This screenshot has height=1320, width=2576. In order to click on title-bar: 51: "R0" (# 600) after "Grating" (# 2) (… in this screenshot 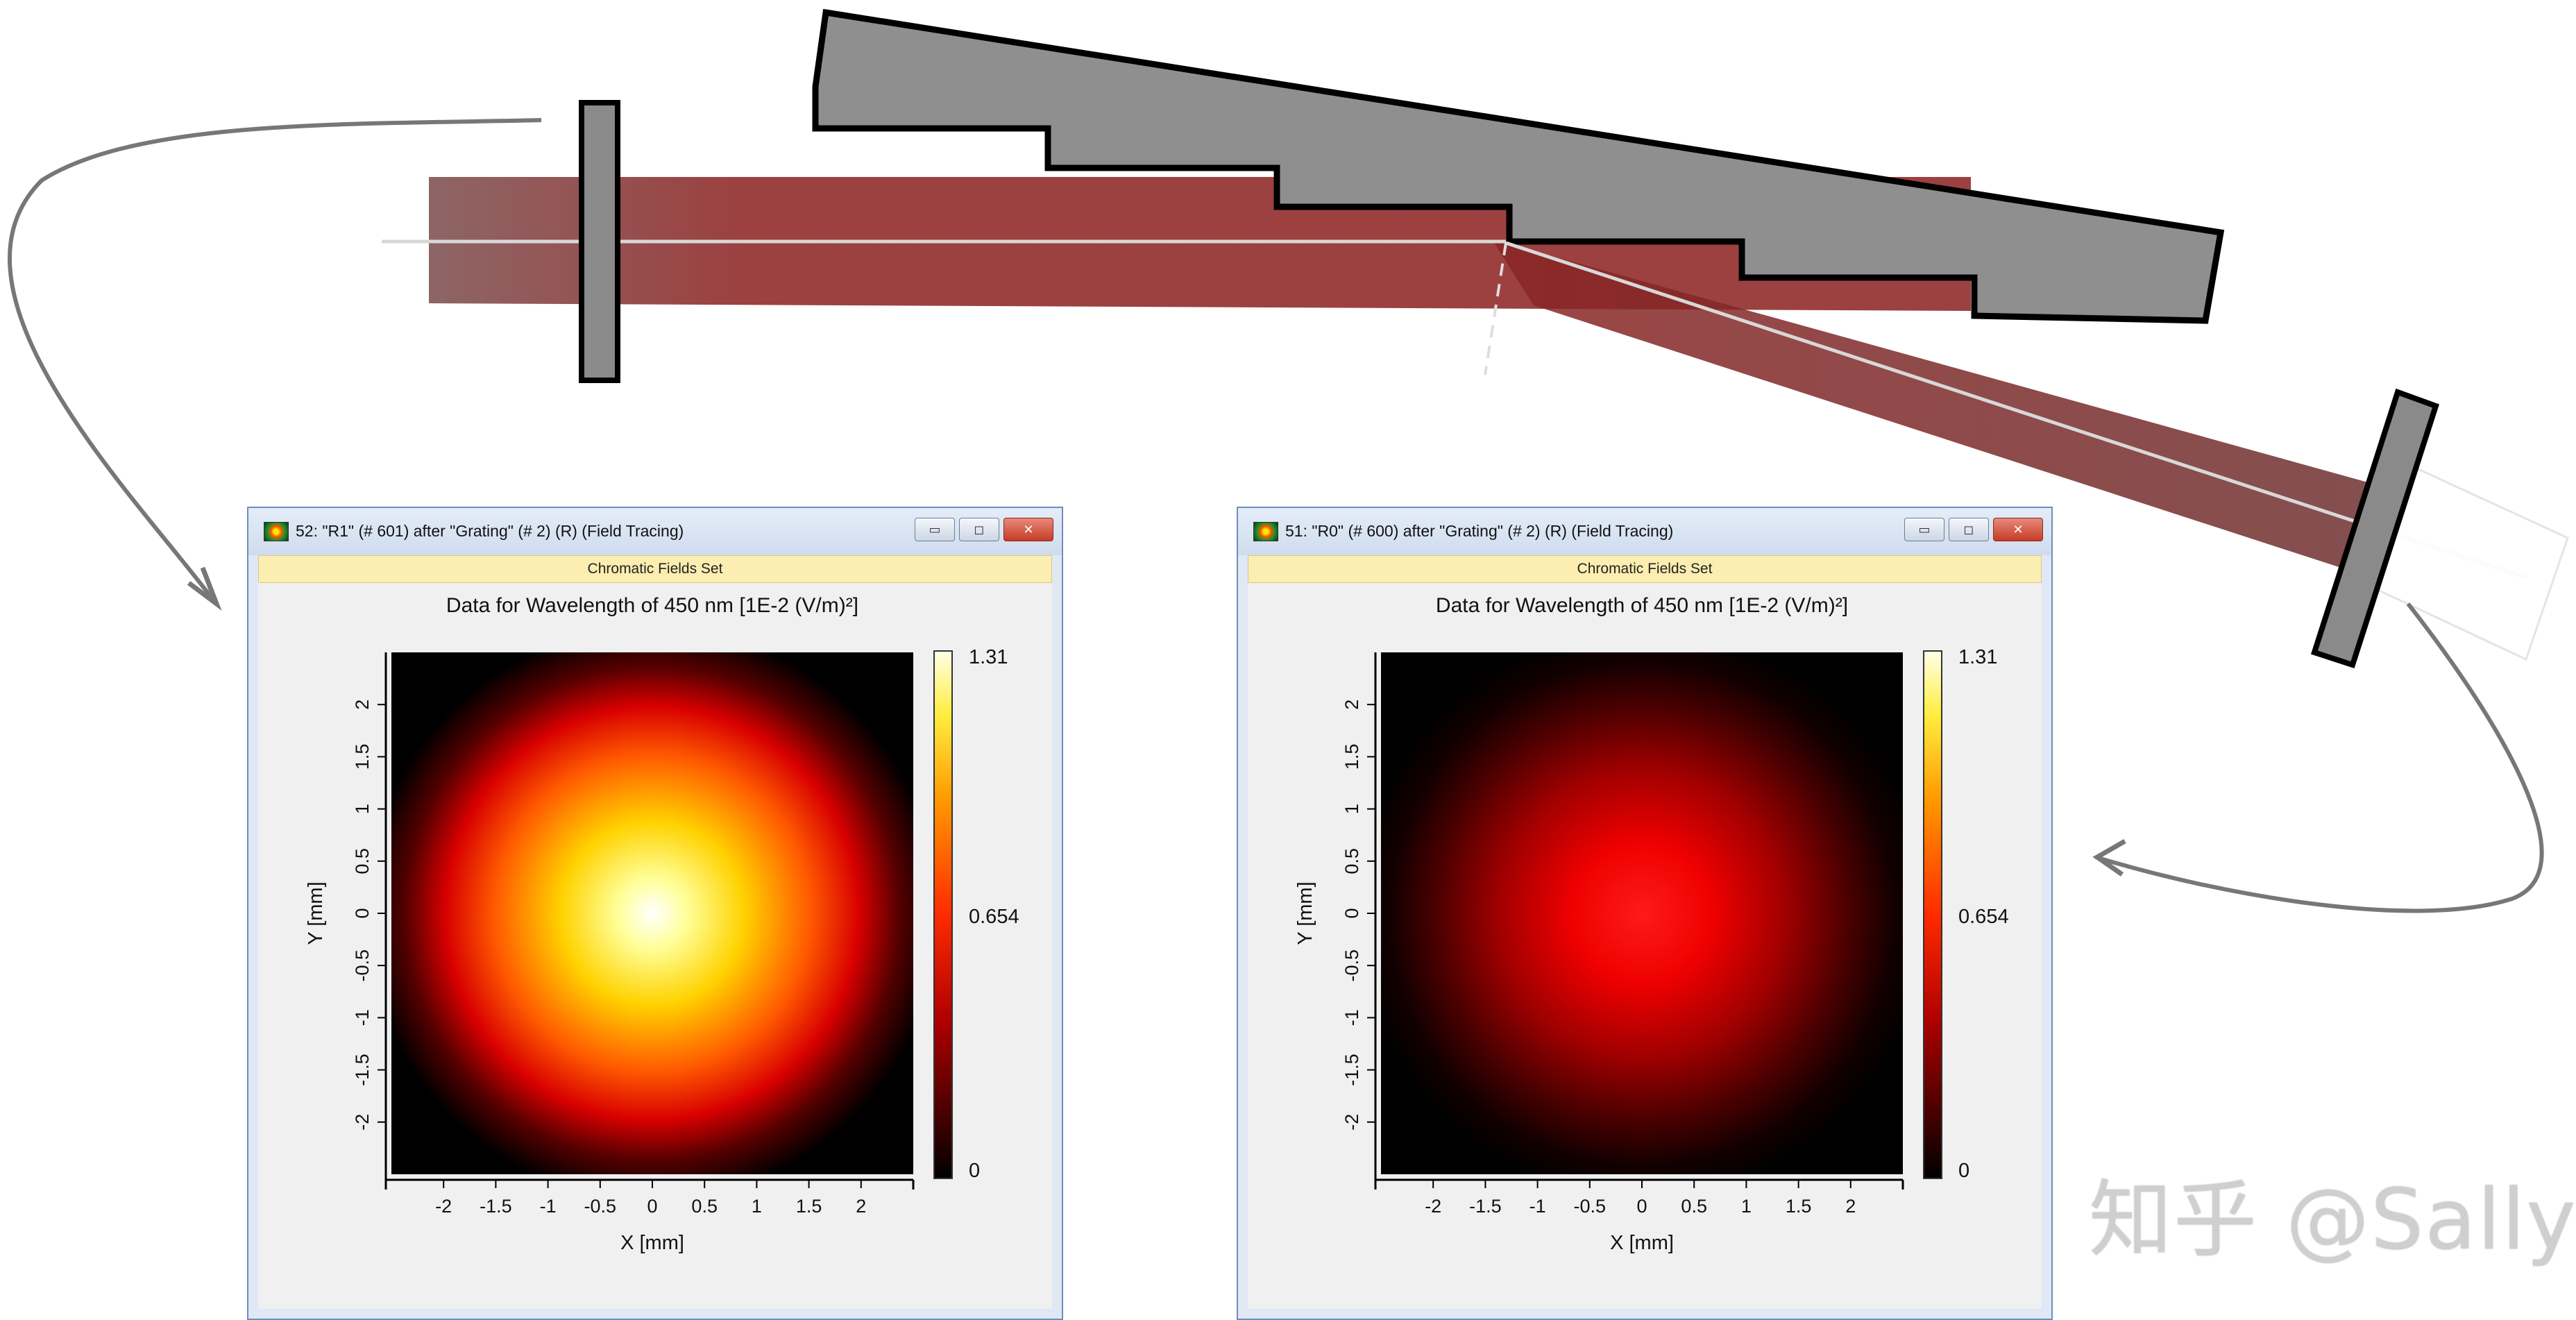, I will do `click(1644, 531)`.